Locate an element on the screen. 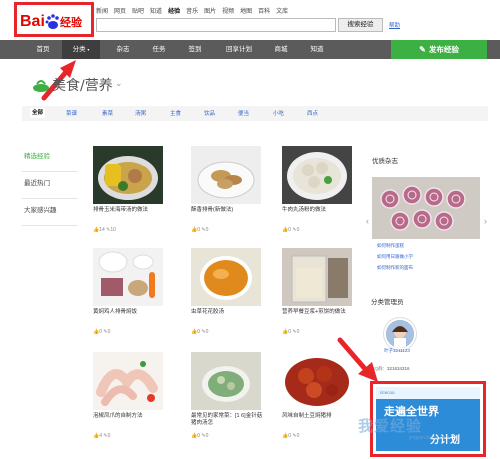  topnav-zhidao: 知道 is located at coordinates (156, 11).